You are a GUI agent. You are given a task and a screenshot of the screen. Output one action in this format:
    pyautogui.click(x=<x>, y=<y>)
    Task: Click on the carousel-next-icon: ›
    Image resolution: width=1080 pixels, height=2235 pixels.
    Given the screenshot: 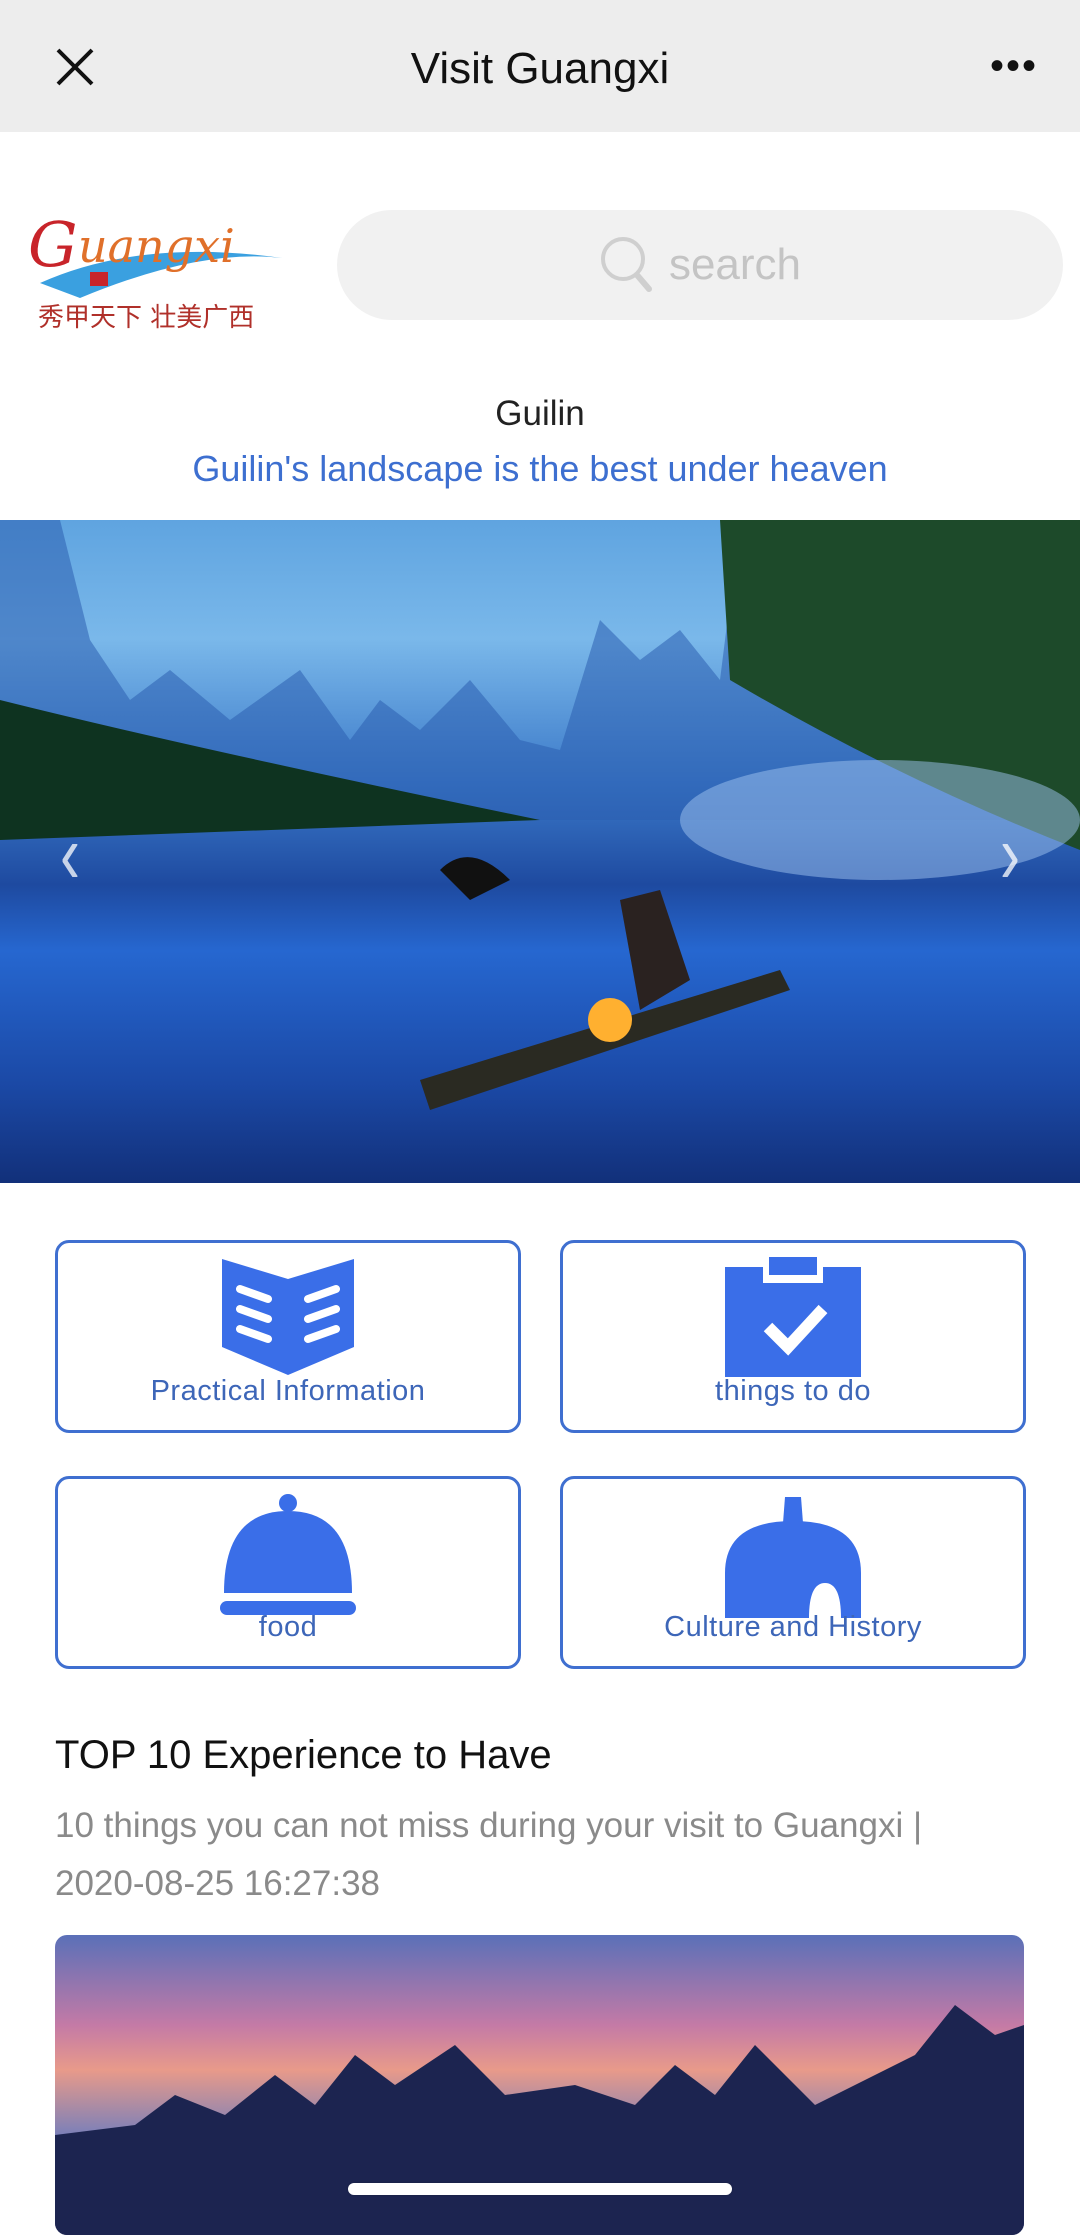 What is the action you would take?
    pyautogui.click(x=1010, y=854)
    